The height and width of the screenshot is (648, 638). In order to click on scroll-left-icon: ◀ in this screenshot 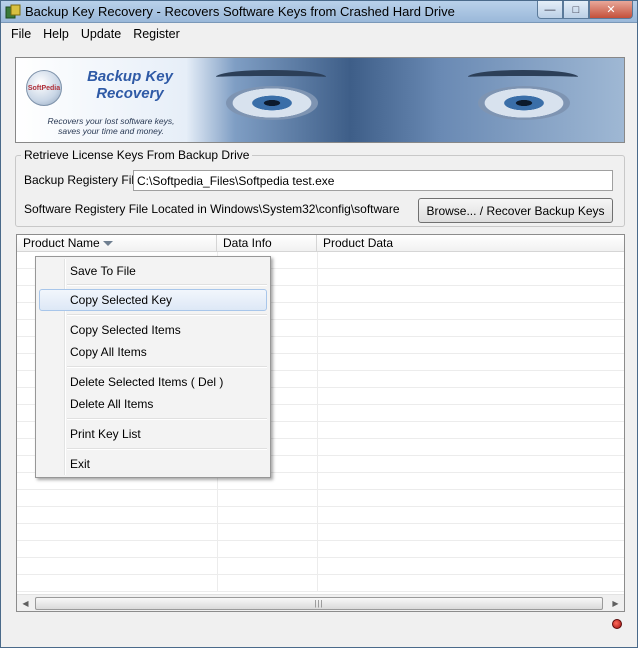, I will do `click(25, 603)`.